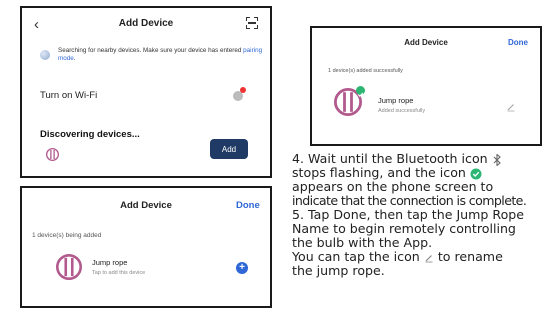  I want to click on search-hint-end: ., so click(74, 58).